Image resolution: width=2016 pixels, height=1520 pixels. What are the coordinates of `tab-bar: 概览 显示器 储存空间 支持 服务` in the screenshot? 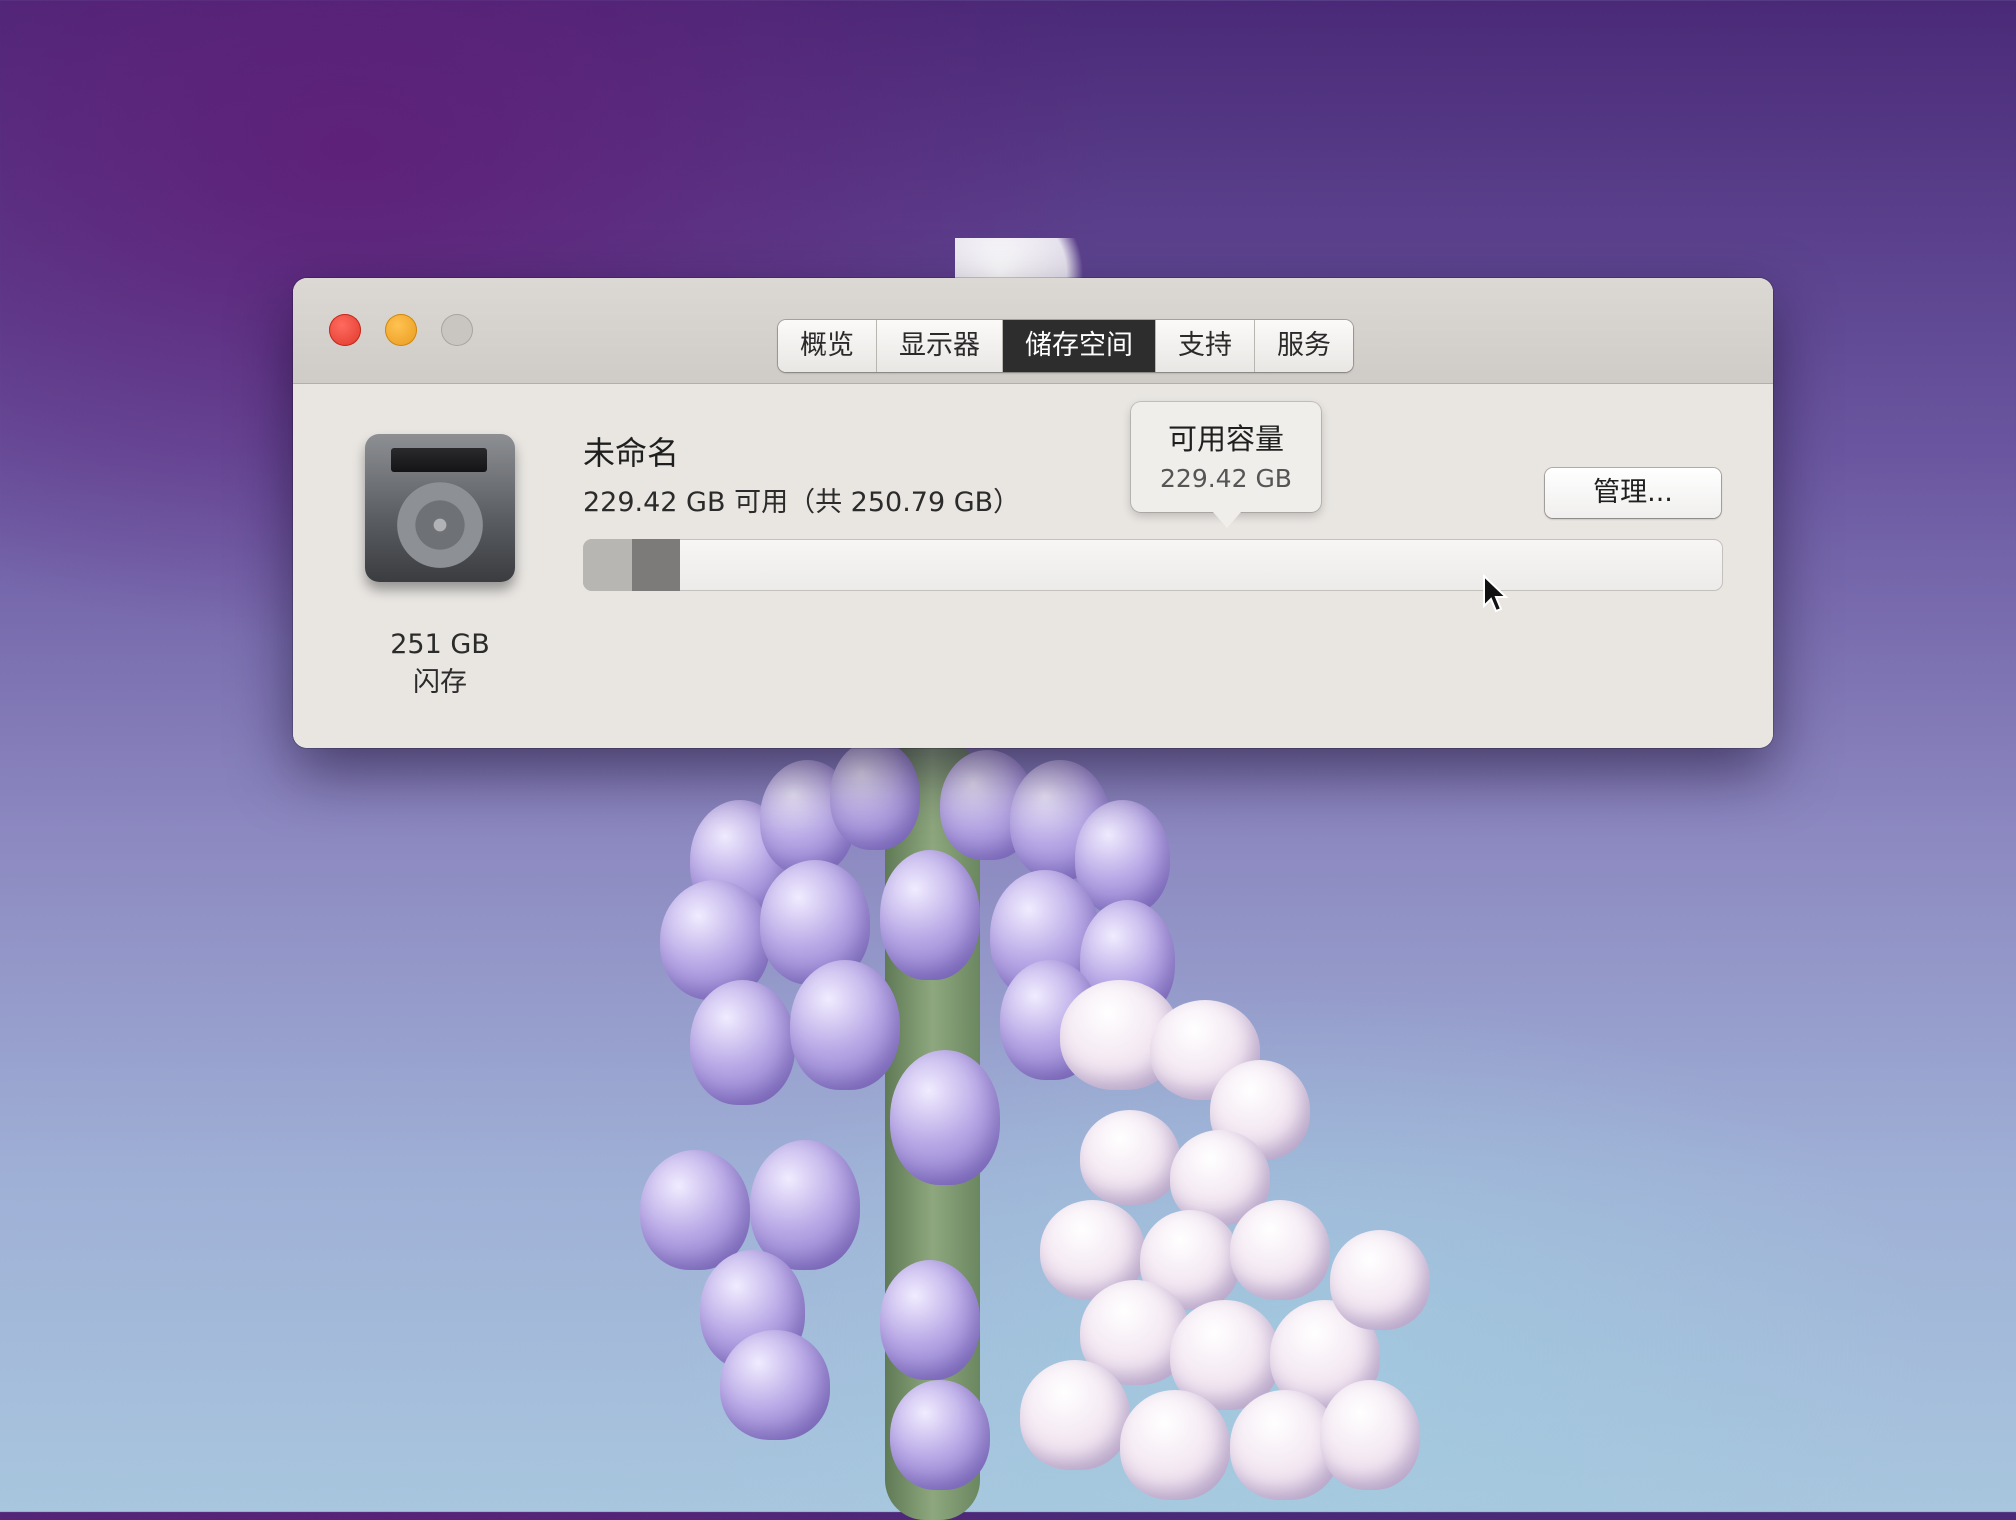 It's located at (1065, 346).